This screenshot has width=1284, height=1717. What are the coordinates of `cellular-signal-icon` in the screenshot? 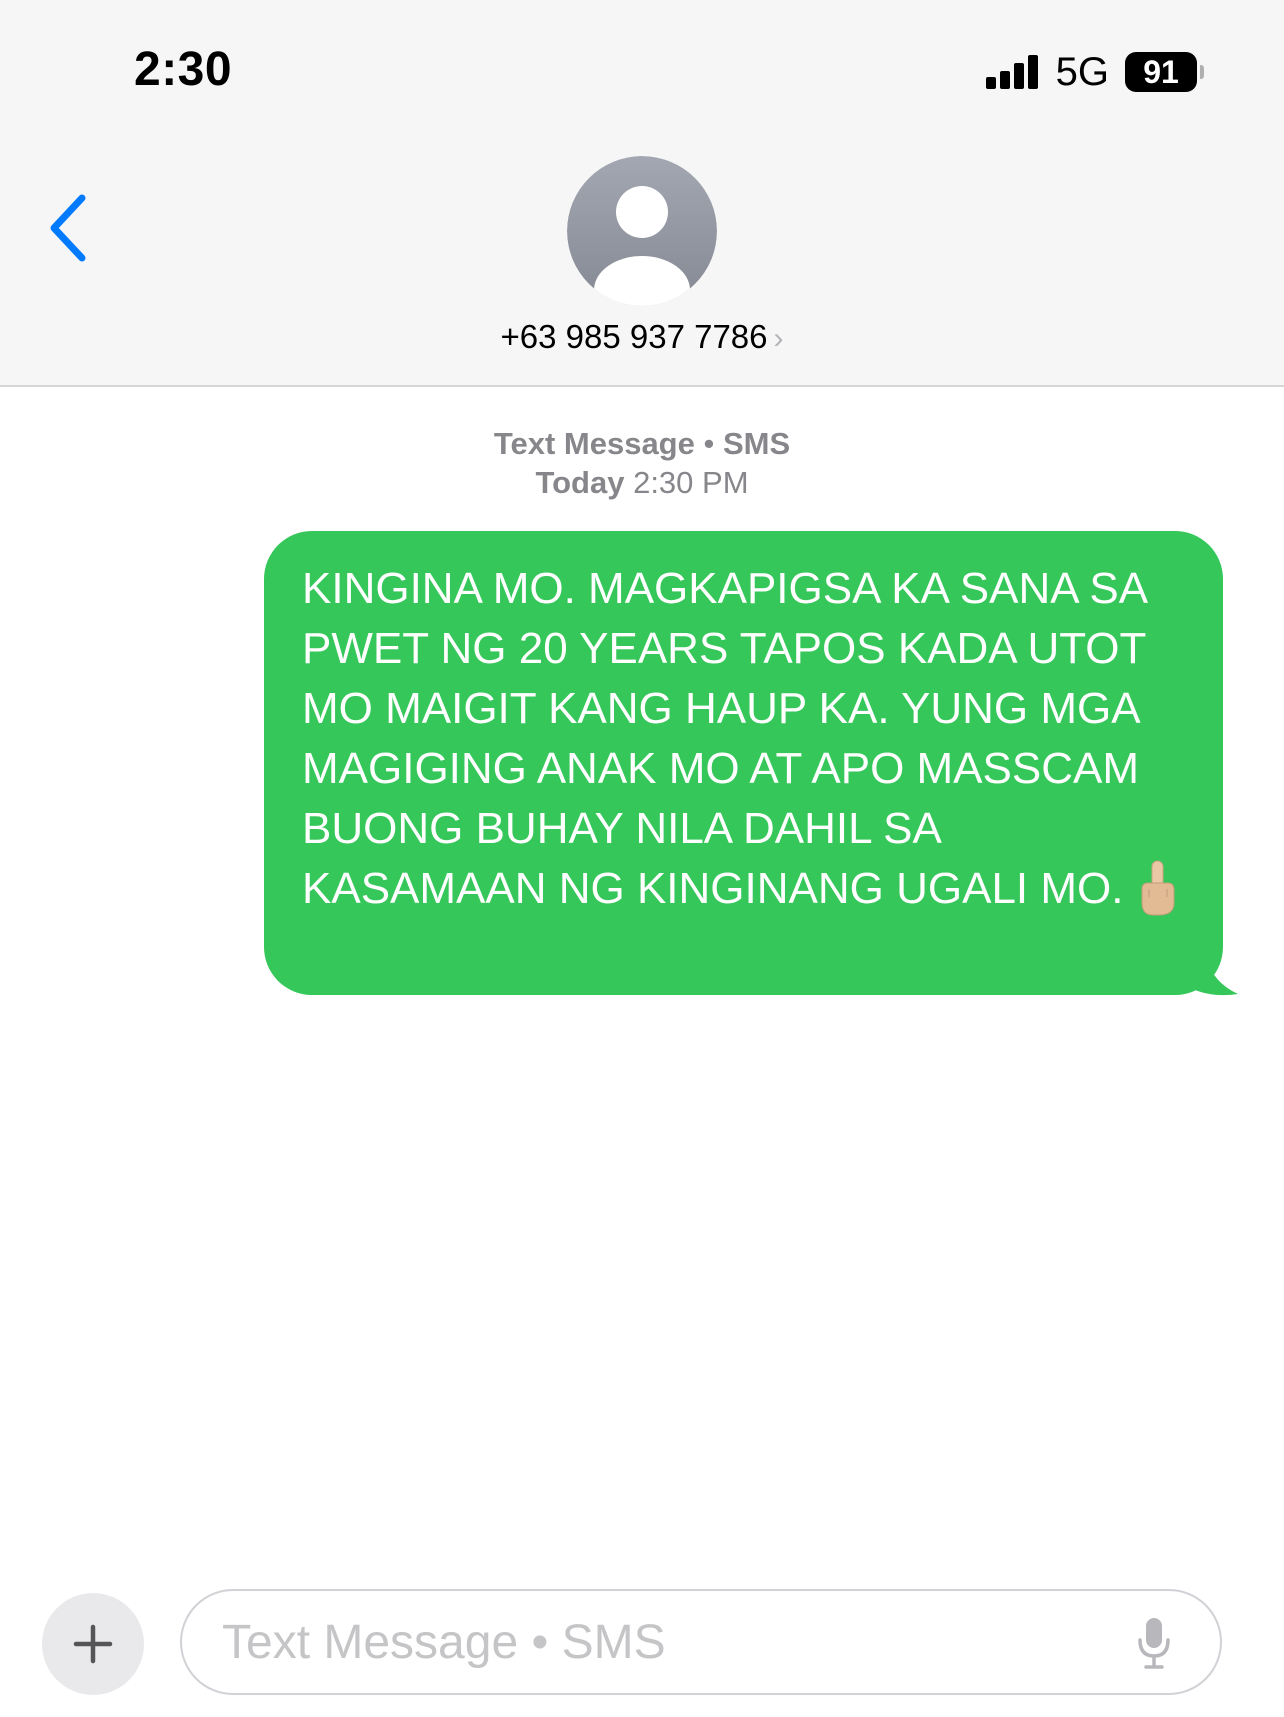 It's located at (1011, 72).